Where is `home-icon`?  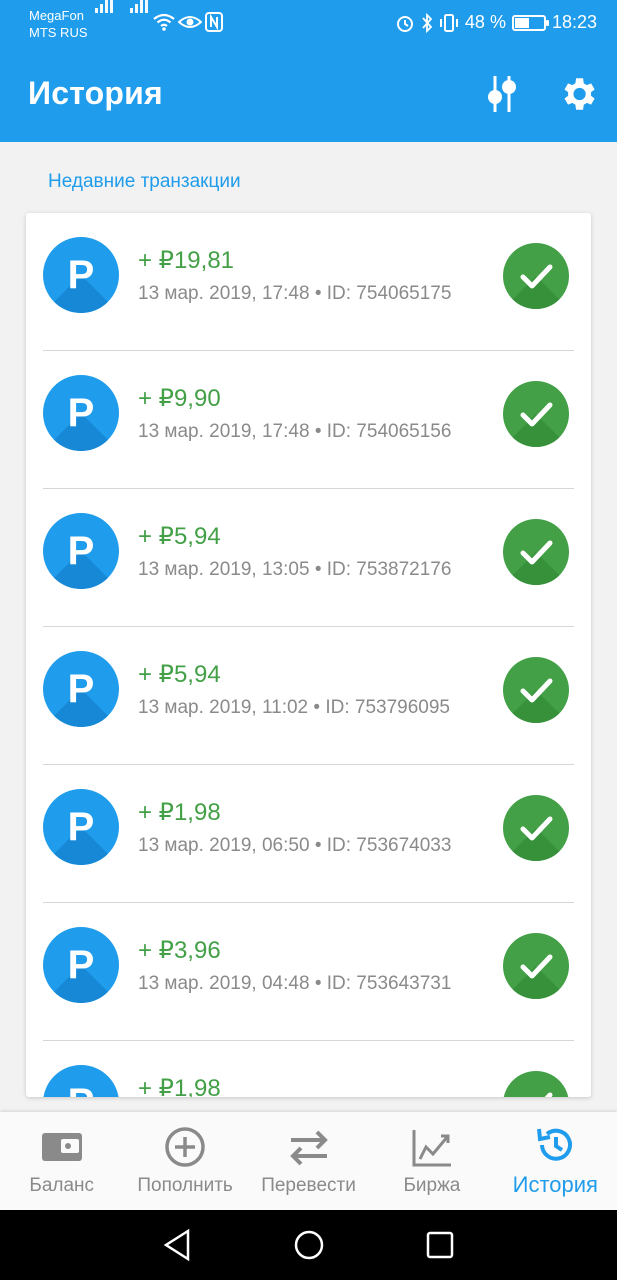 home-icon is located at coordinates (309, 1245).